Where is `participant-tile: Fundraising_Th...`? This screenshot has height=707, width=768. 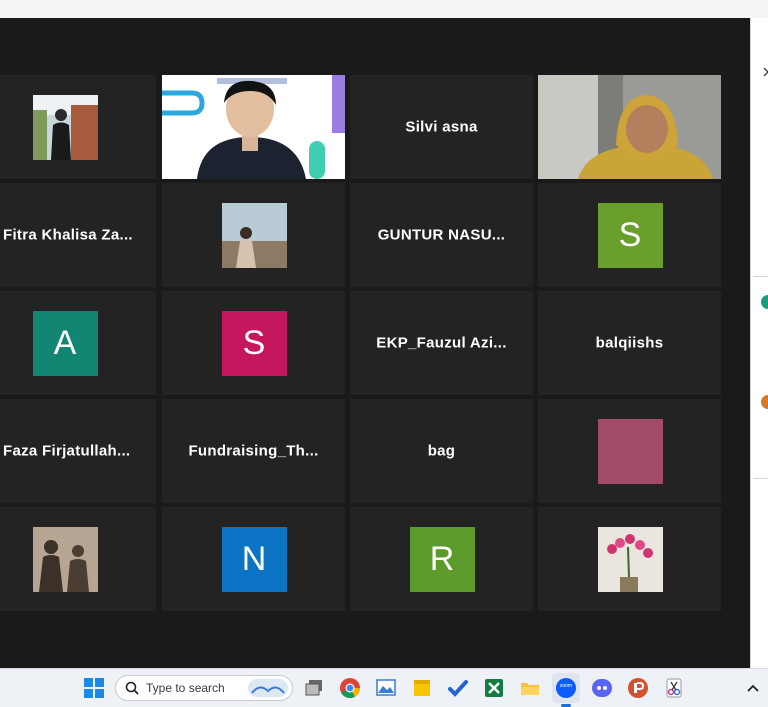 participant-tile: Fundraising_Th... is located at coordinates (253, 451).